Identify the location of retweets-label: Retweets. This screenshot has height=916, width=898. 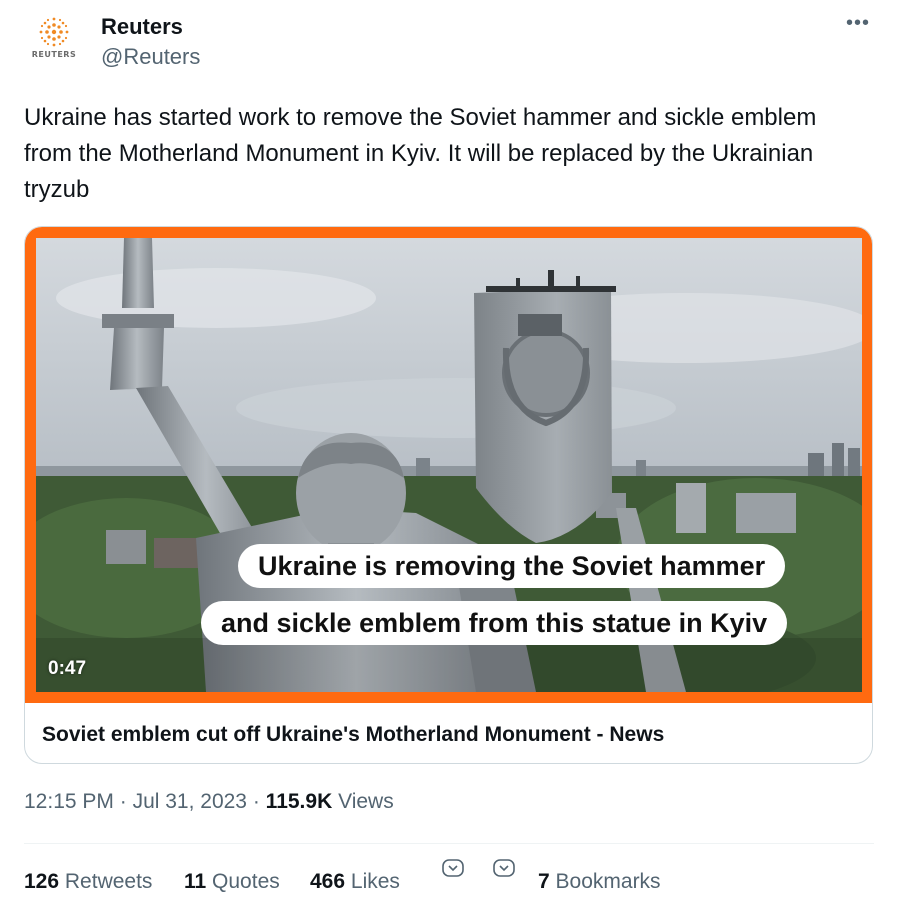
(108, 881).